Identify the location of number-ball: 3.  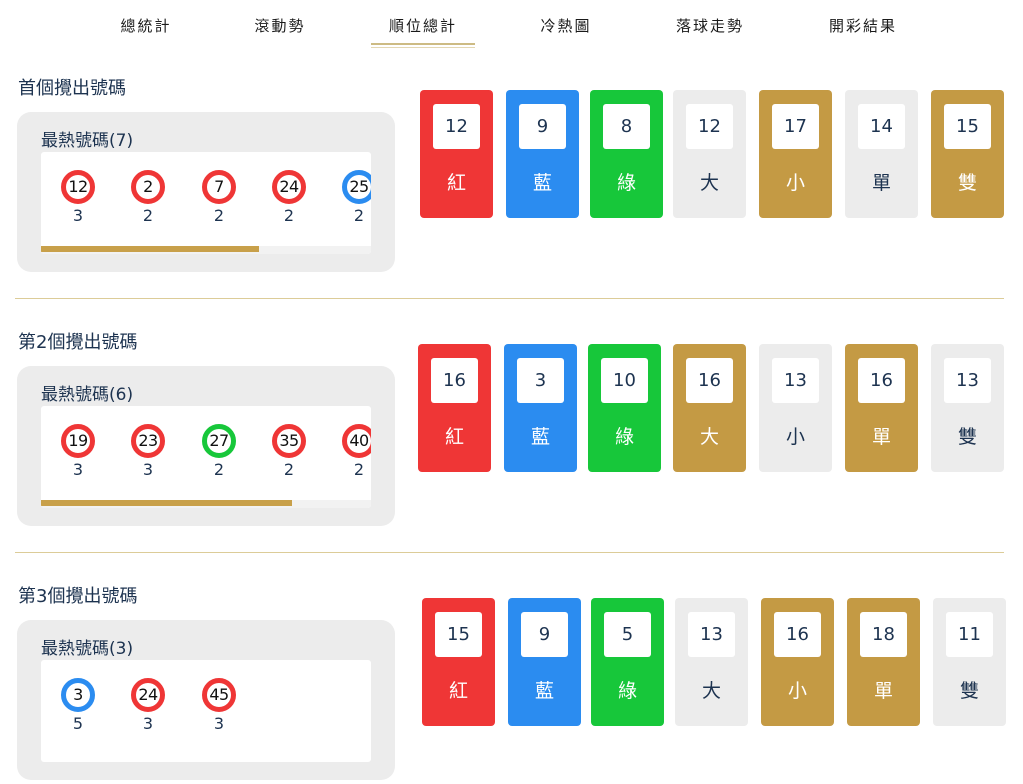
(78, 695).